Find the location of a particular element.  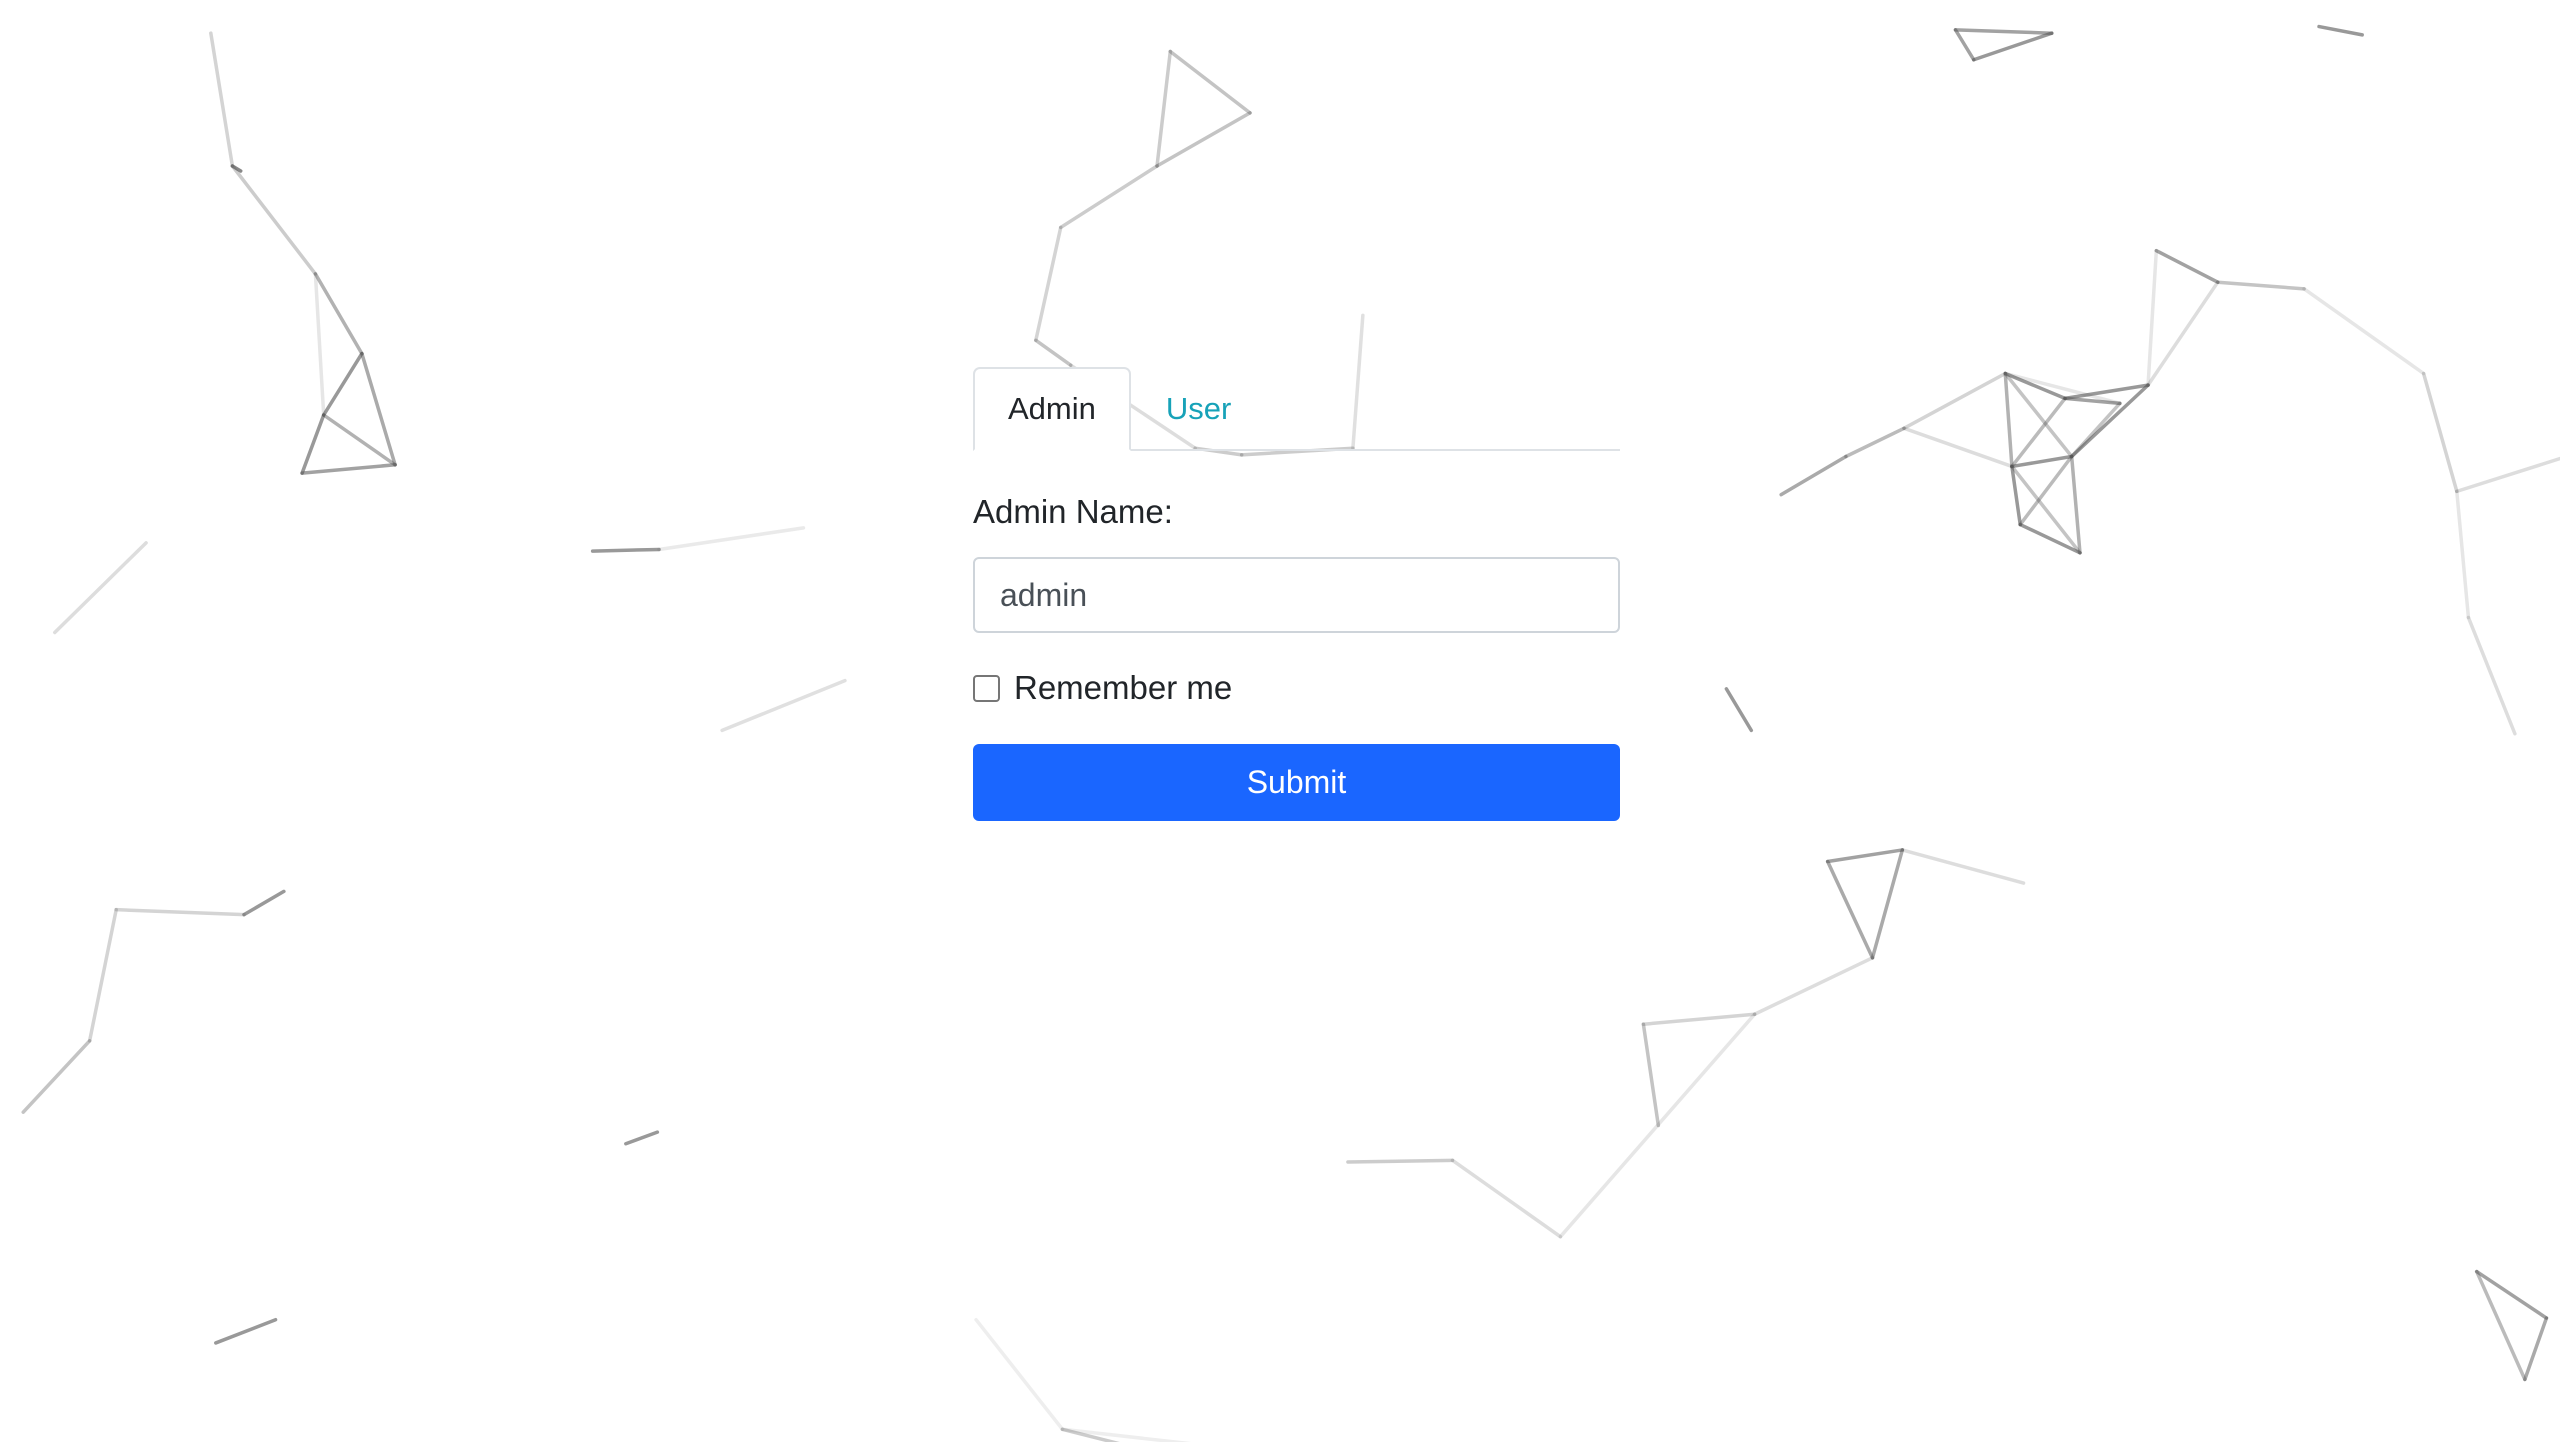

admin-name-label: Admin Name: is located at coordinates (1073, 511).